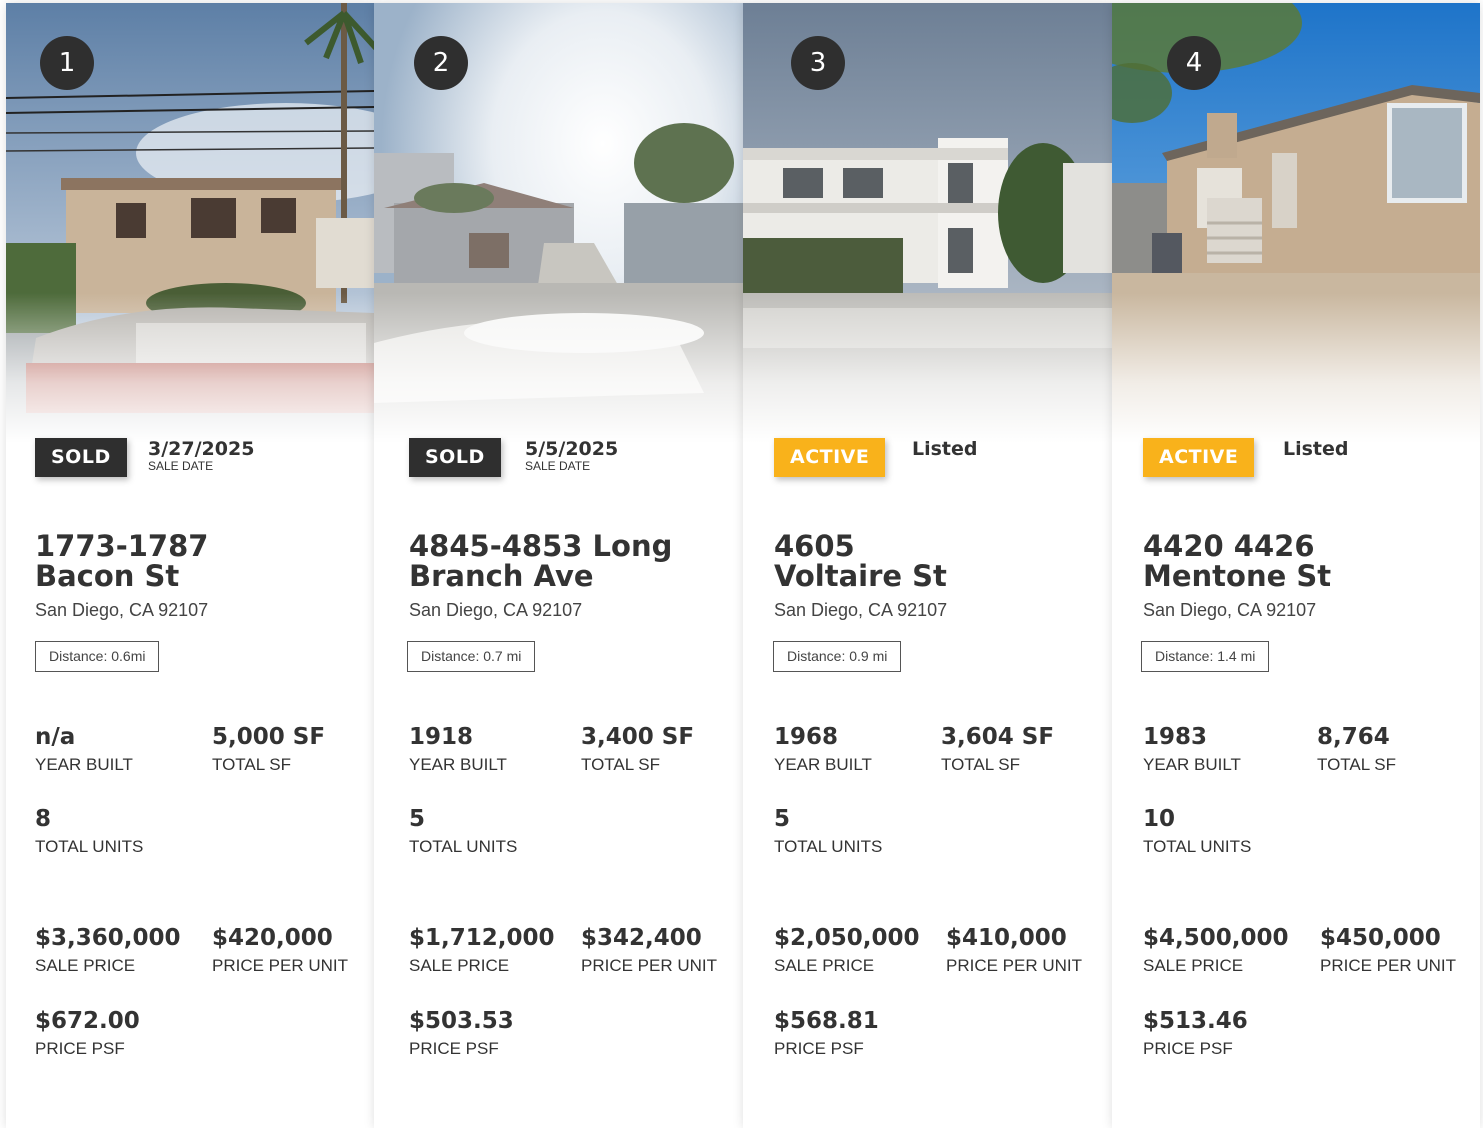 The image size is (1483, 1128). Describe the element at coordinates (847, 938) in the screenshot. I see `sale-price-value: $2,050,000` at that location.